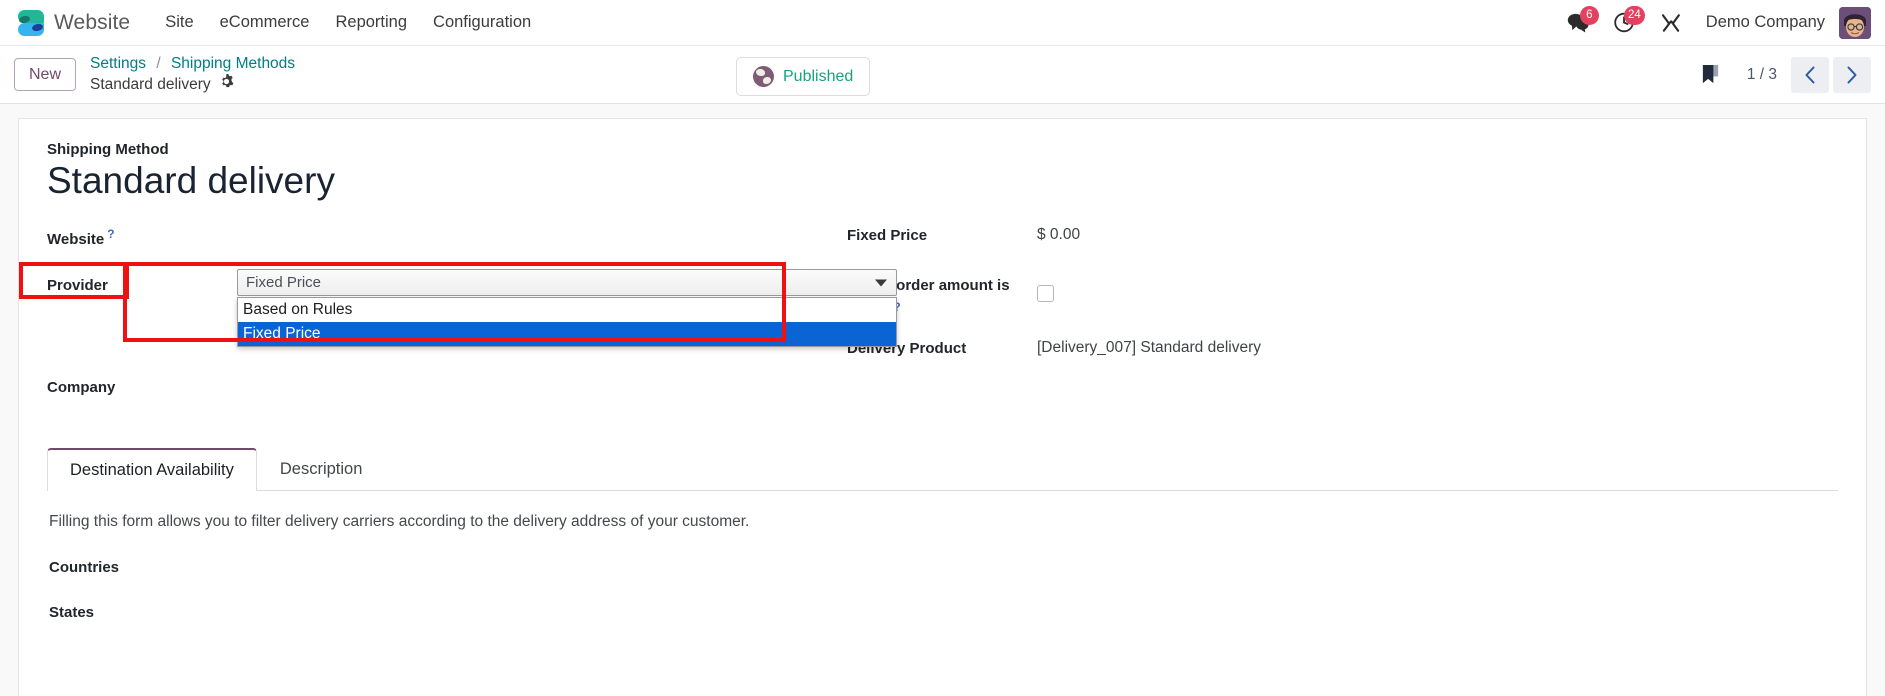 This screenshot has height=696, width=1885. What do you see at coordinates (442, 240) in the screenshot?
I see `field-website: Website?` at bounding box center [442, 240].